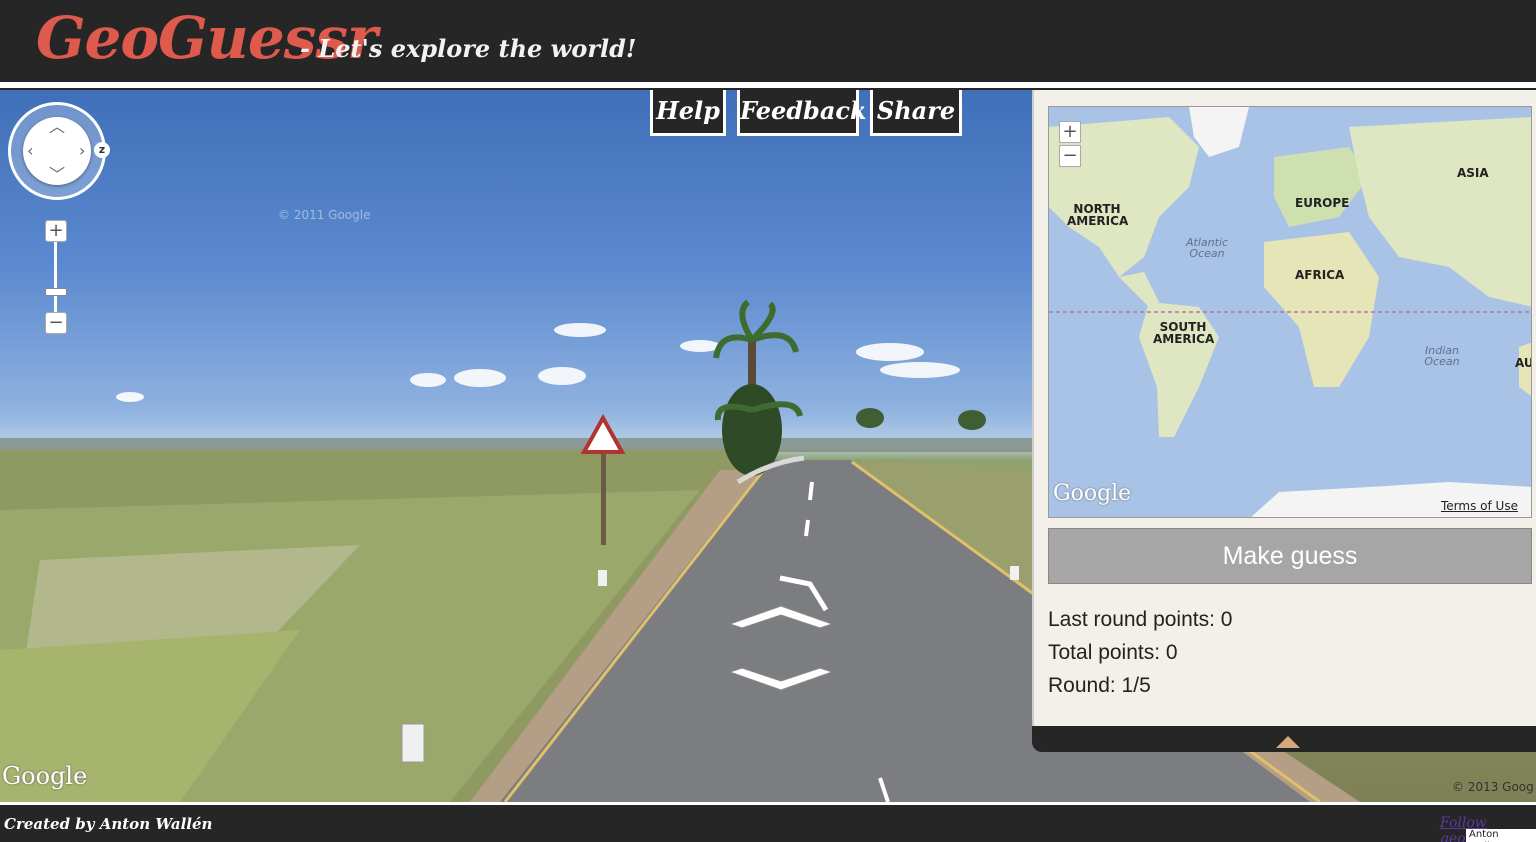  I want to click on google-logo: Google, so click(45, 776).